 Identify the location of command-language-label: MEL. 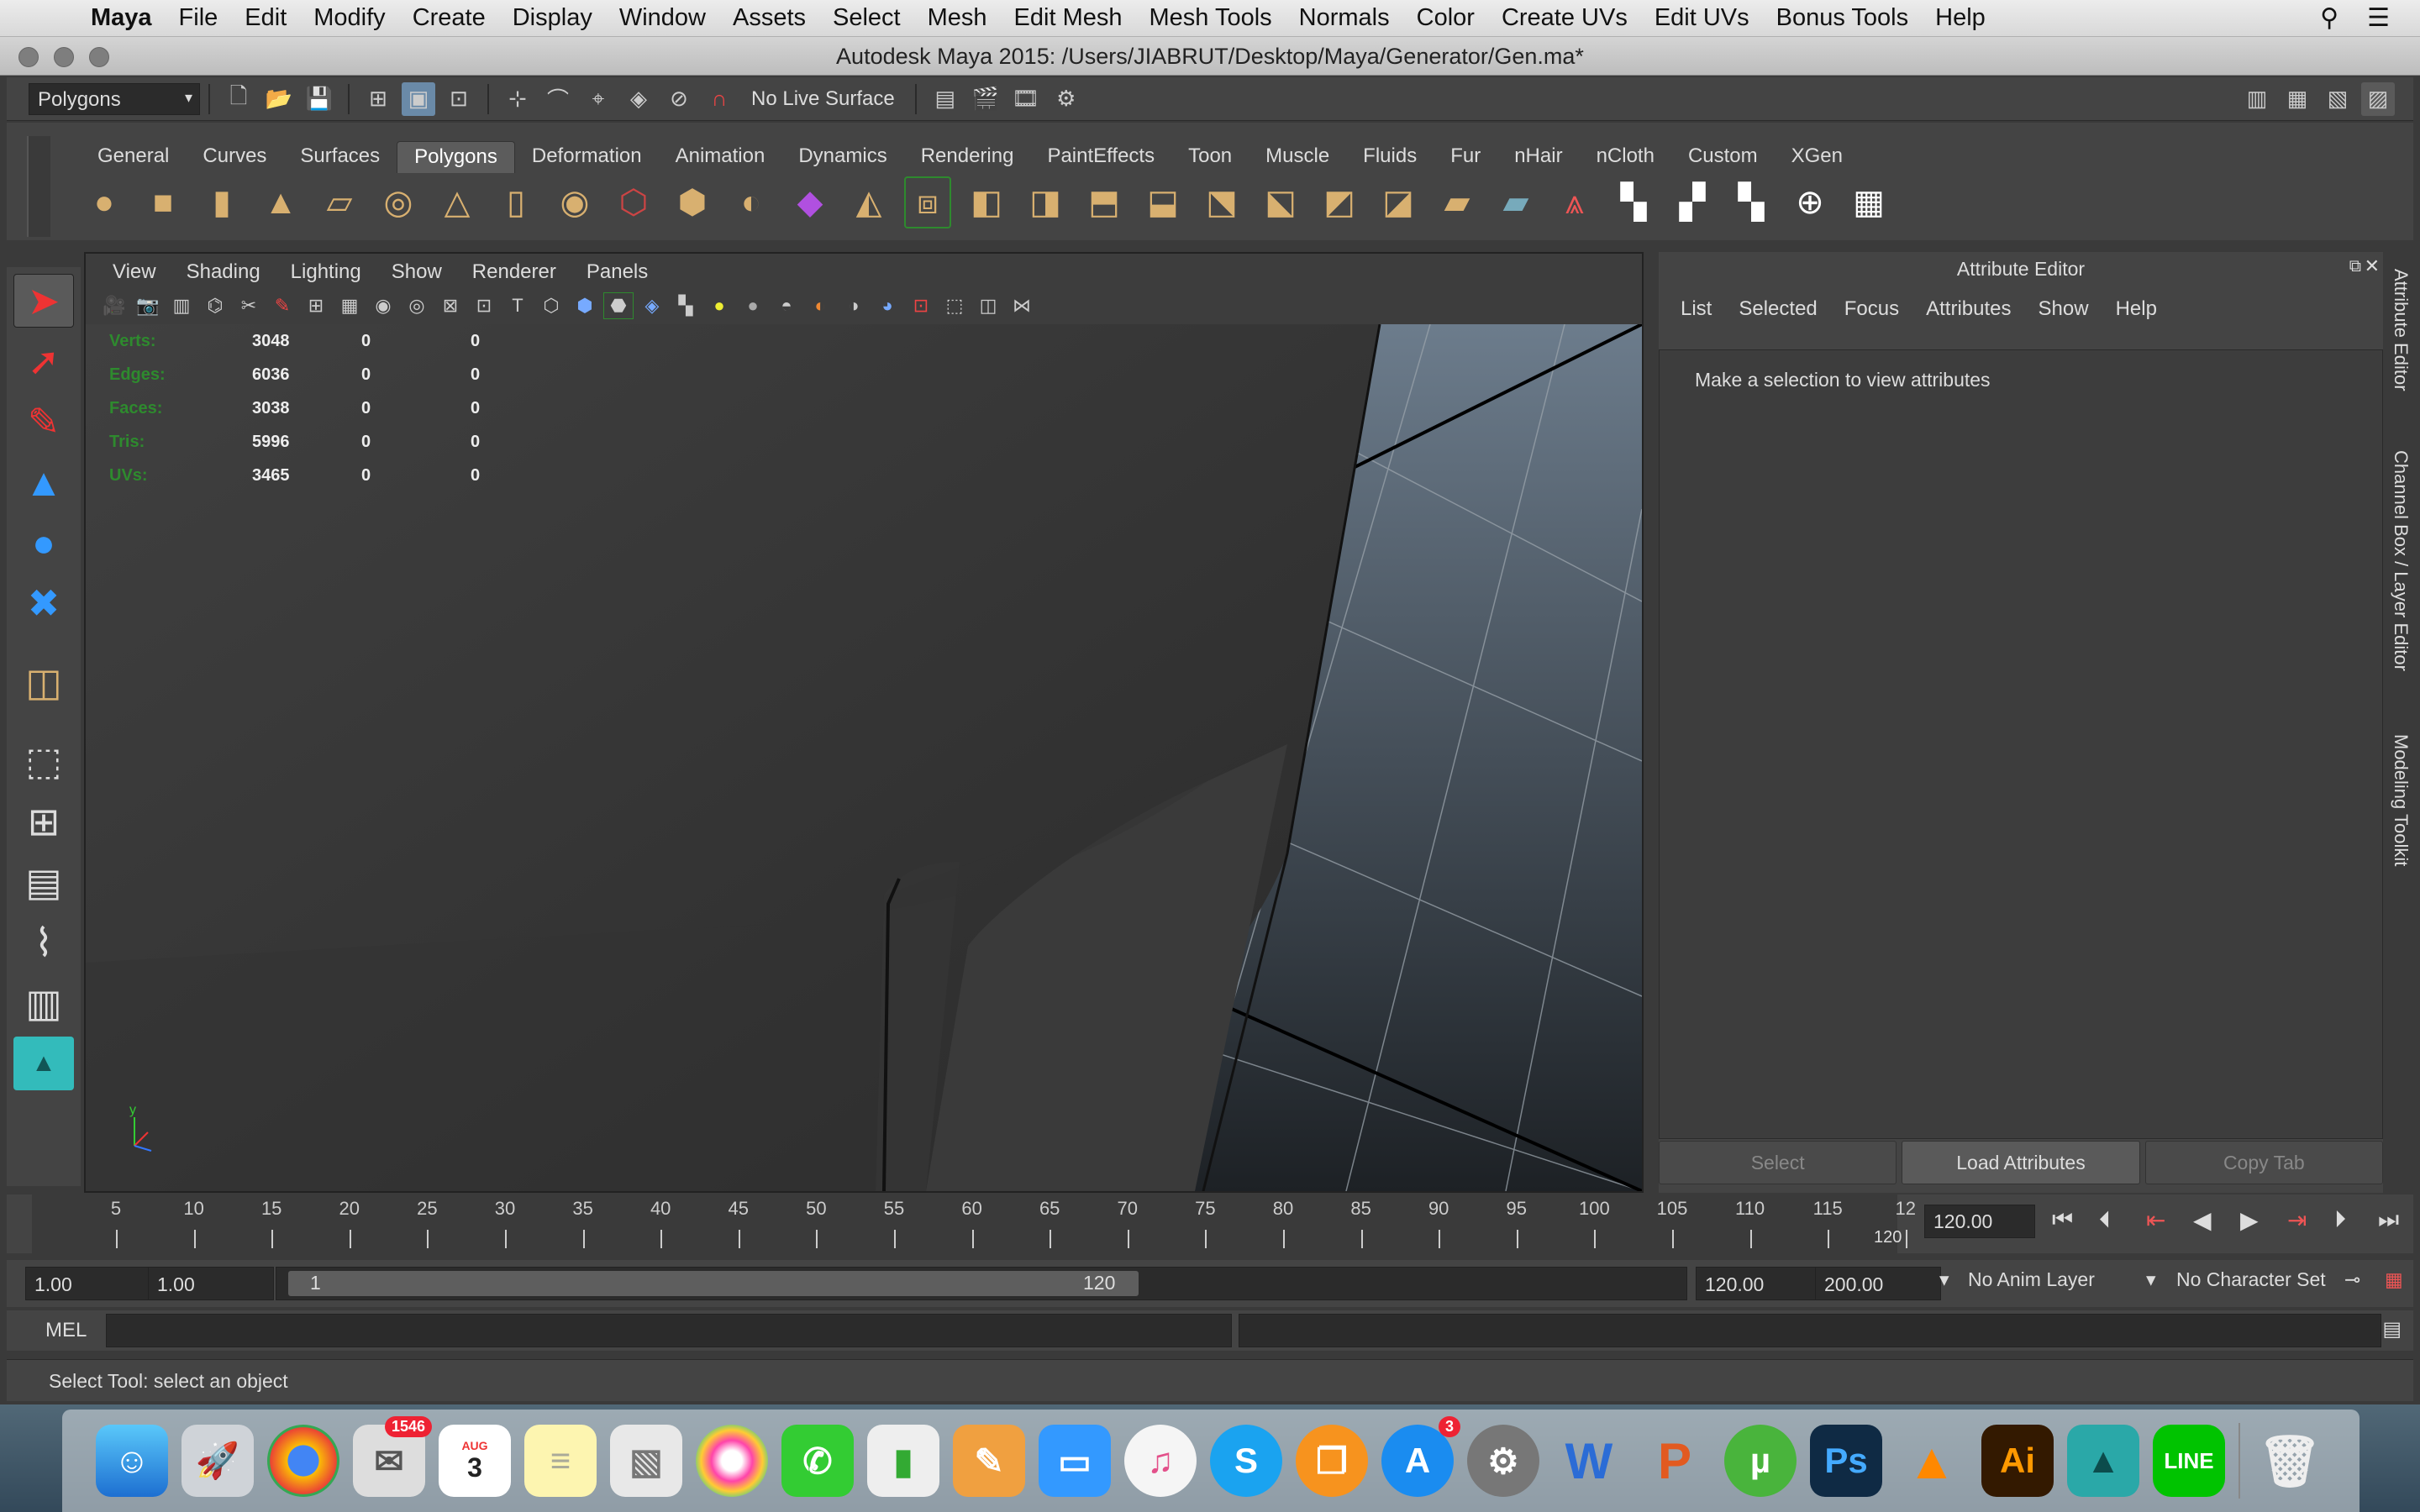
(66, 1330).